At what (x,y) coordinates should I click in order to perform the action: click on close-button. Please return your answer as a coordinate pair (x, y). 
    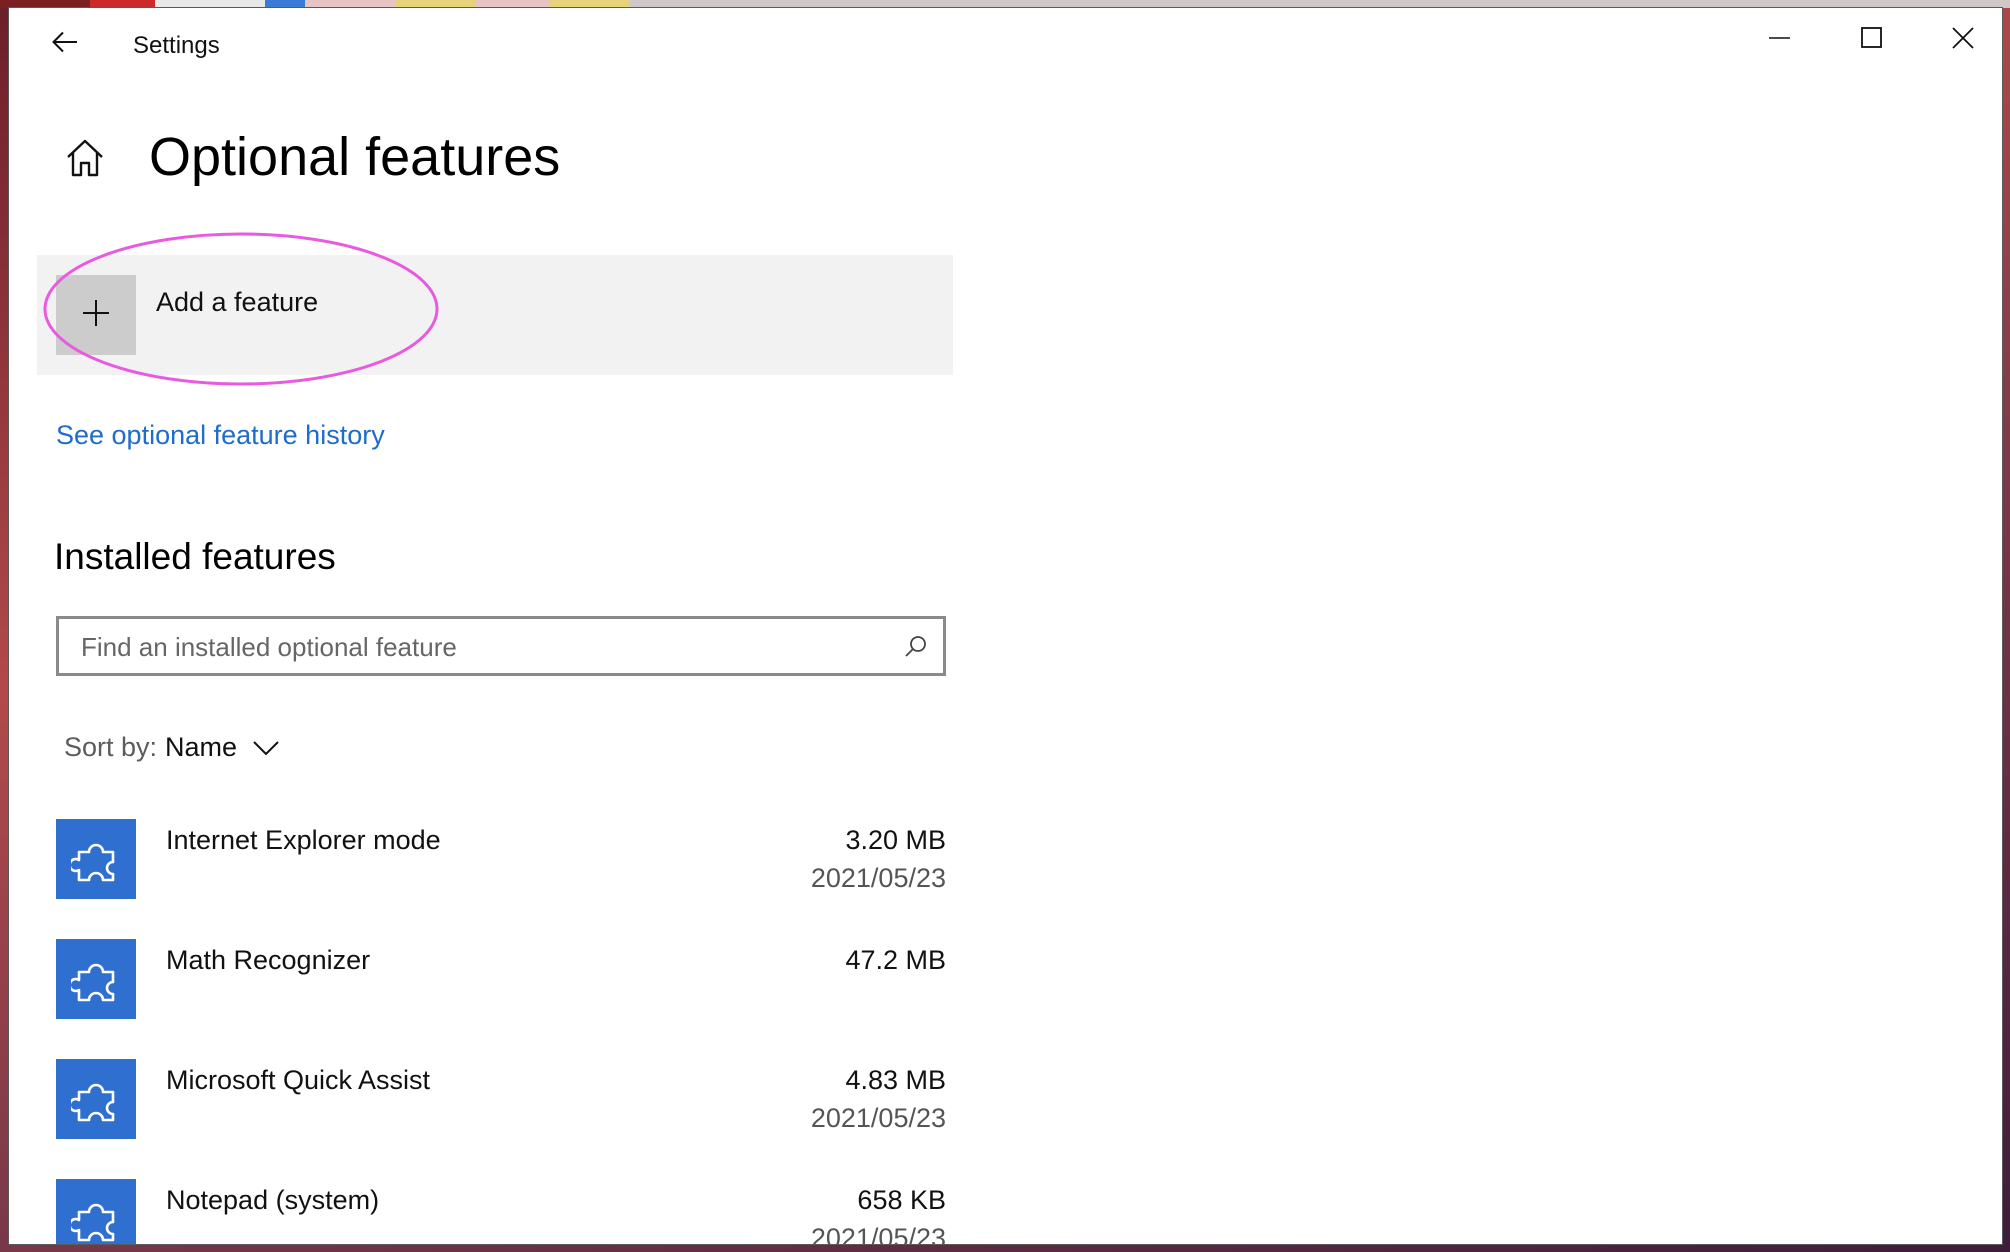
    Looking at the image, I should click on (1959, 40).